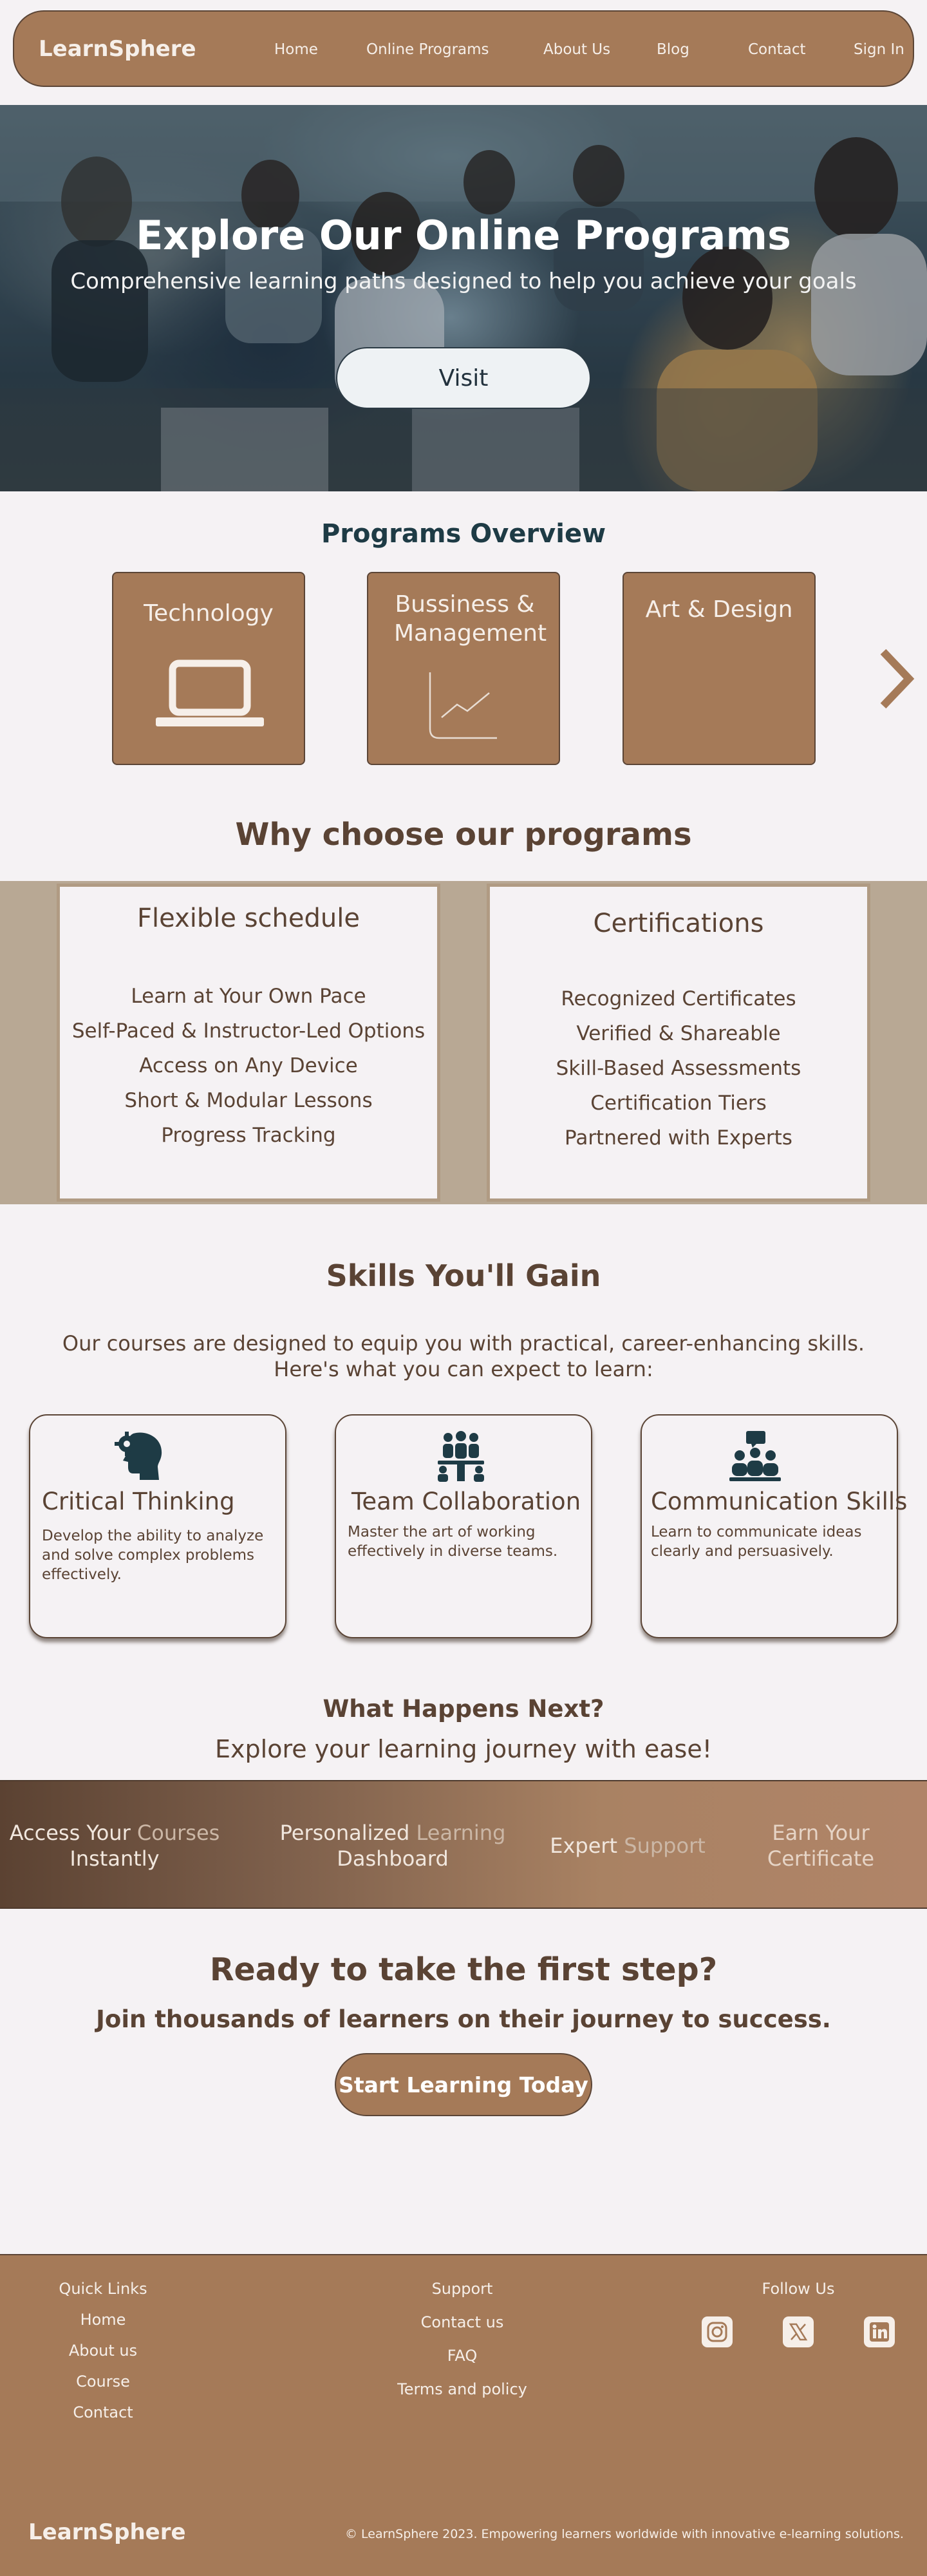 The image size is (927, 2576). Describe the element at coordinates (464, 534) in the screenshot. I see `programs-overview-title: Programs Overview` at that location.